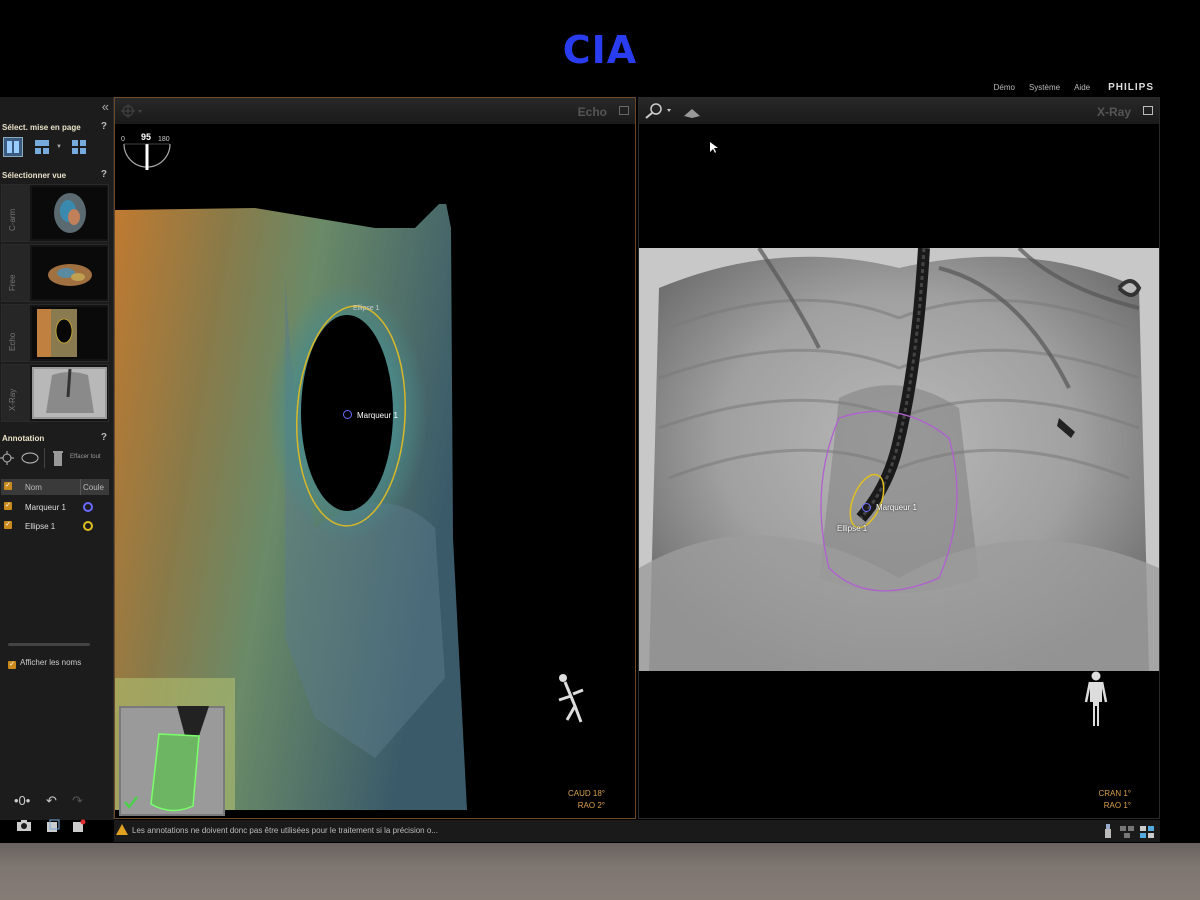 The image size is (1200, 900). What do you see at coordinates (852, 528) in the screenshot?
I see `xray-ellipse-label: Ellipse 1` at bounding box center [852, 528].